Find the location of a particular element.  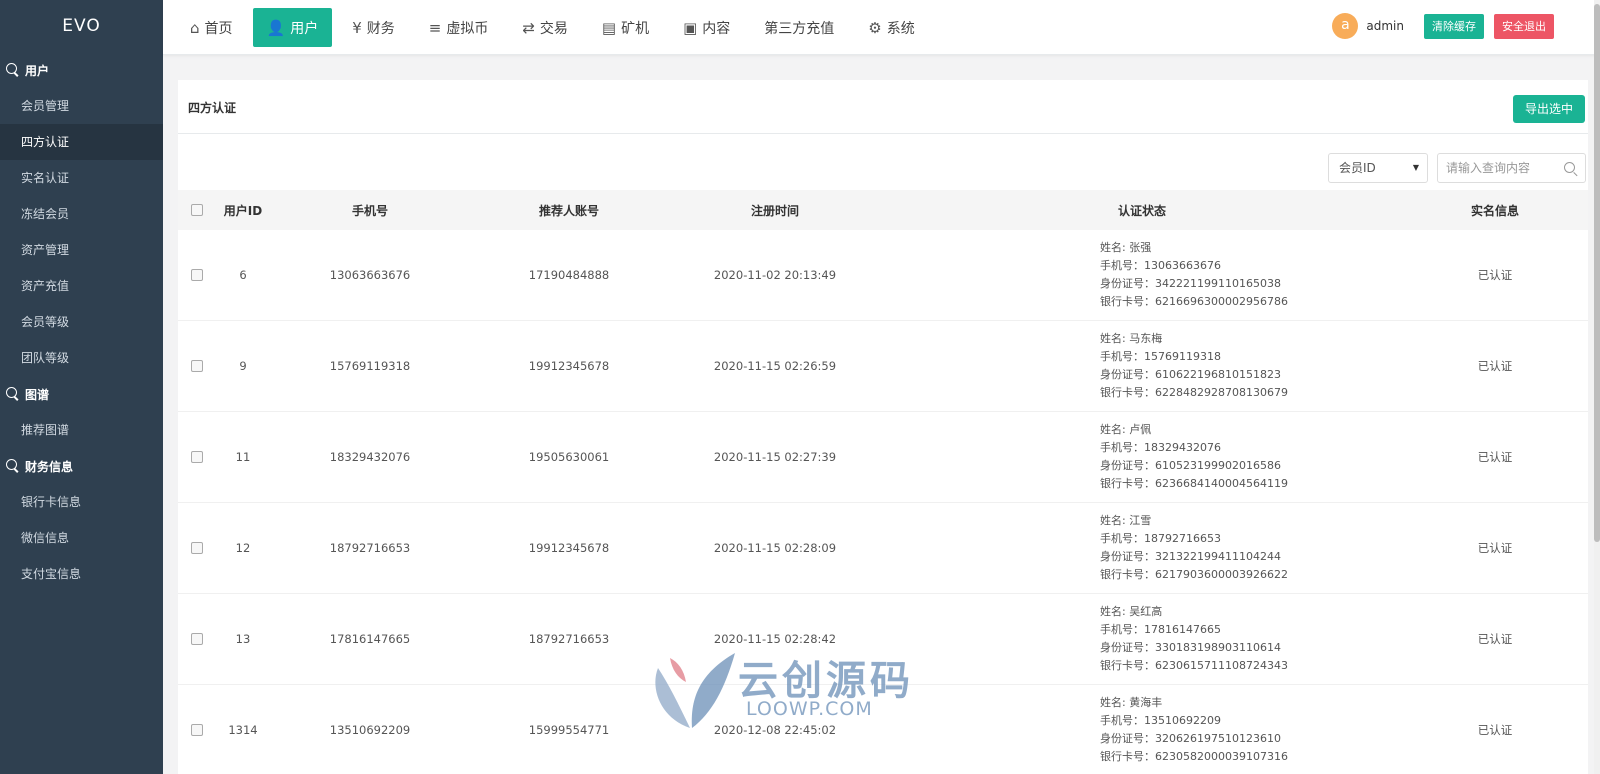

status-idcard: 身份证号：342221199110165038 is located at coordinates (1190, 283).